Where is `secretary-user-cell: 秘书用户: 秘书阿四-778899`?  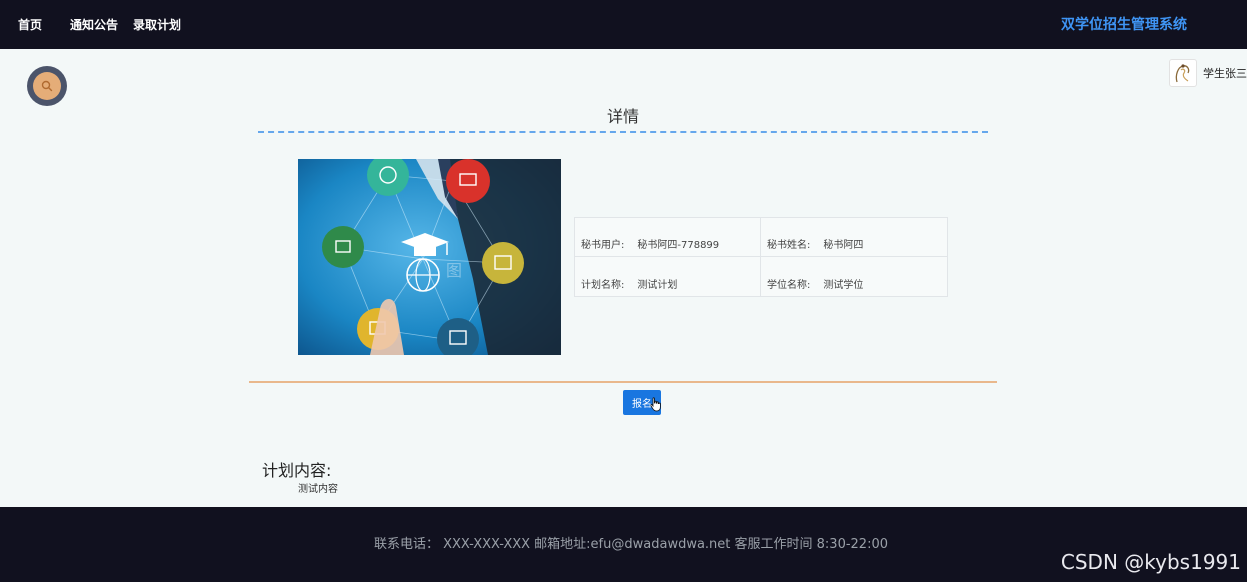 secretary-user-cell: 秘书用户: 秘书阿四-778899 is located at coordinates (668, 237).